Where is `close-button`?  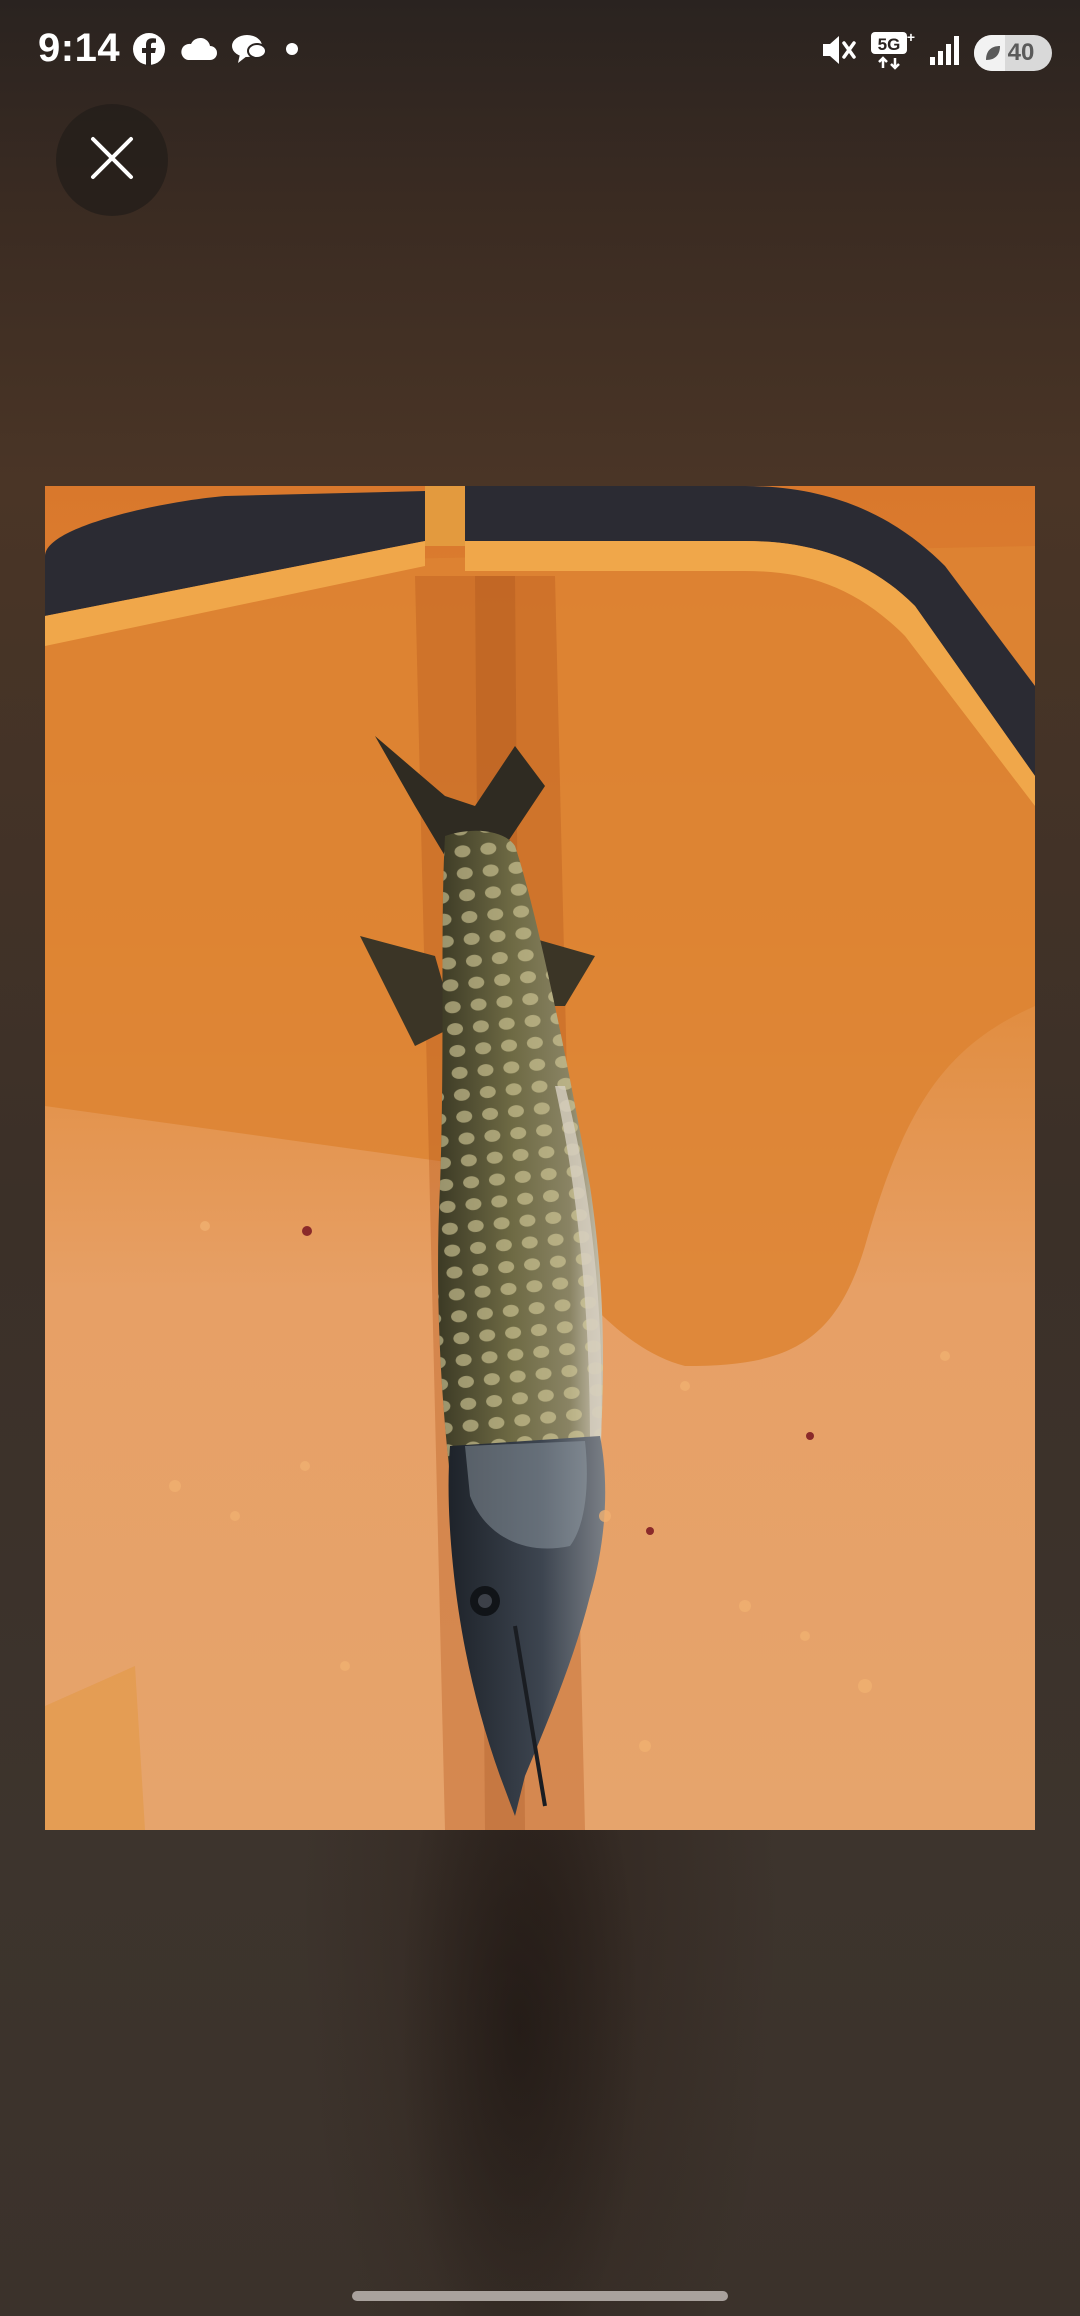 close-button is located at coordinates (112, 160).